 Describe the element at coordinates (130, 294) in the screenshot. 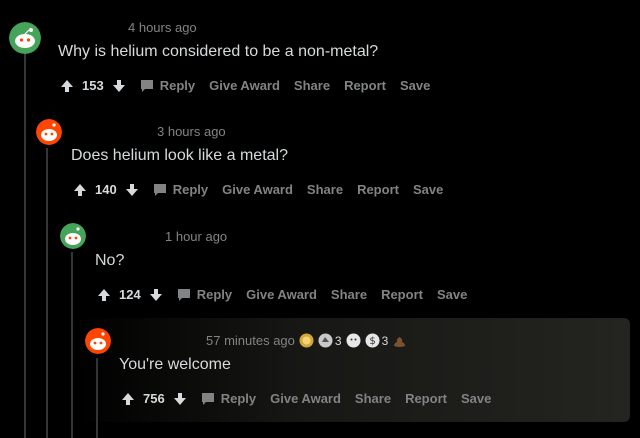

I see `vote-count: 124` at that location.